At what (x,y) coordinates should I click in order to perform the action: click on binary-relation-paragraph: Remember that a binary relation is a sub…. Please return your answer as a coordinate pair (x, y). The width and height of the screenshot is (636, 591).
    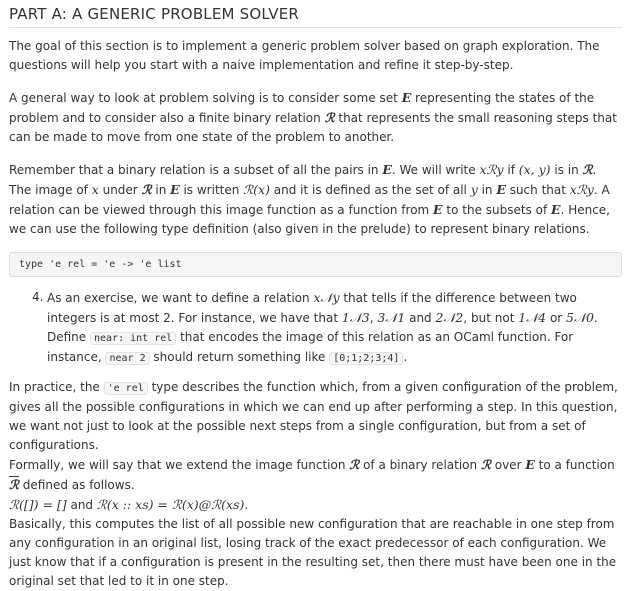
    Looking at the image, I should click on (315, 199).